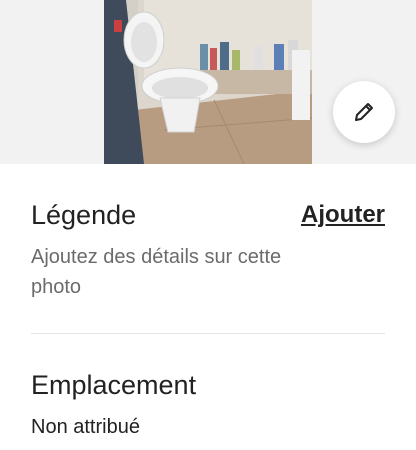 The height and width of the screenshot is (450, 416). I want to click on add-caption-link: Ajouter, so click(343, 215).